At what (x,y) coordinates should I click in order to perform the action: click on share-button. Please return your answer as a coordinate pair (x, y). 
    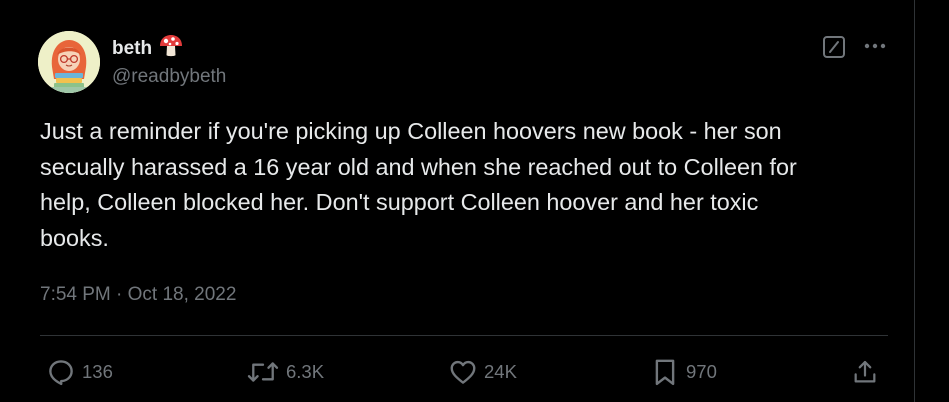
    Looking at the image, I should click on (865, 372).